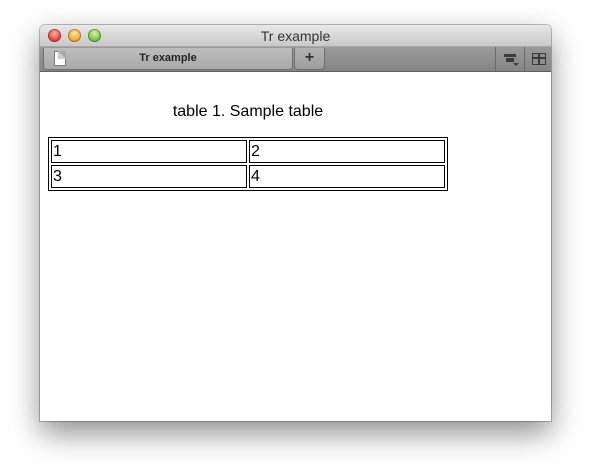 The width and height of the screenshot is (591, 476). I want to click on window-title: Tr example, so click(295, 36).